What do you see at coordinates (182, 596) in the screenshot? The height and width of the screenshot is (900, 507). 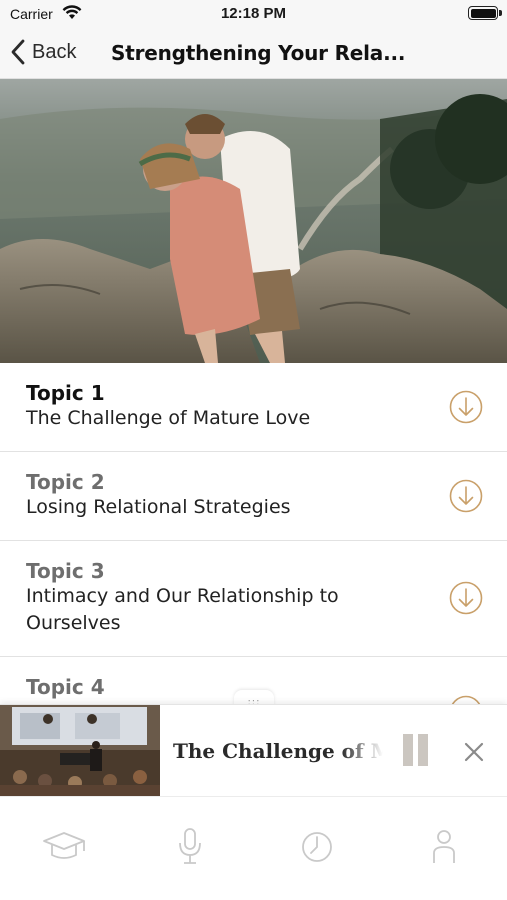 I see `topic-title-line-1: Intimacy and Our Relationship to` at bounding box center [182, 596].